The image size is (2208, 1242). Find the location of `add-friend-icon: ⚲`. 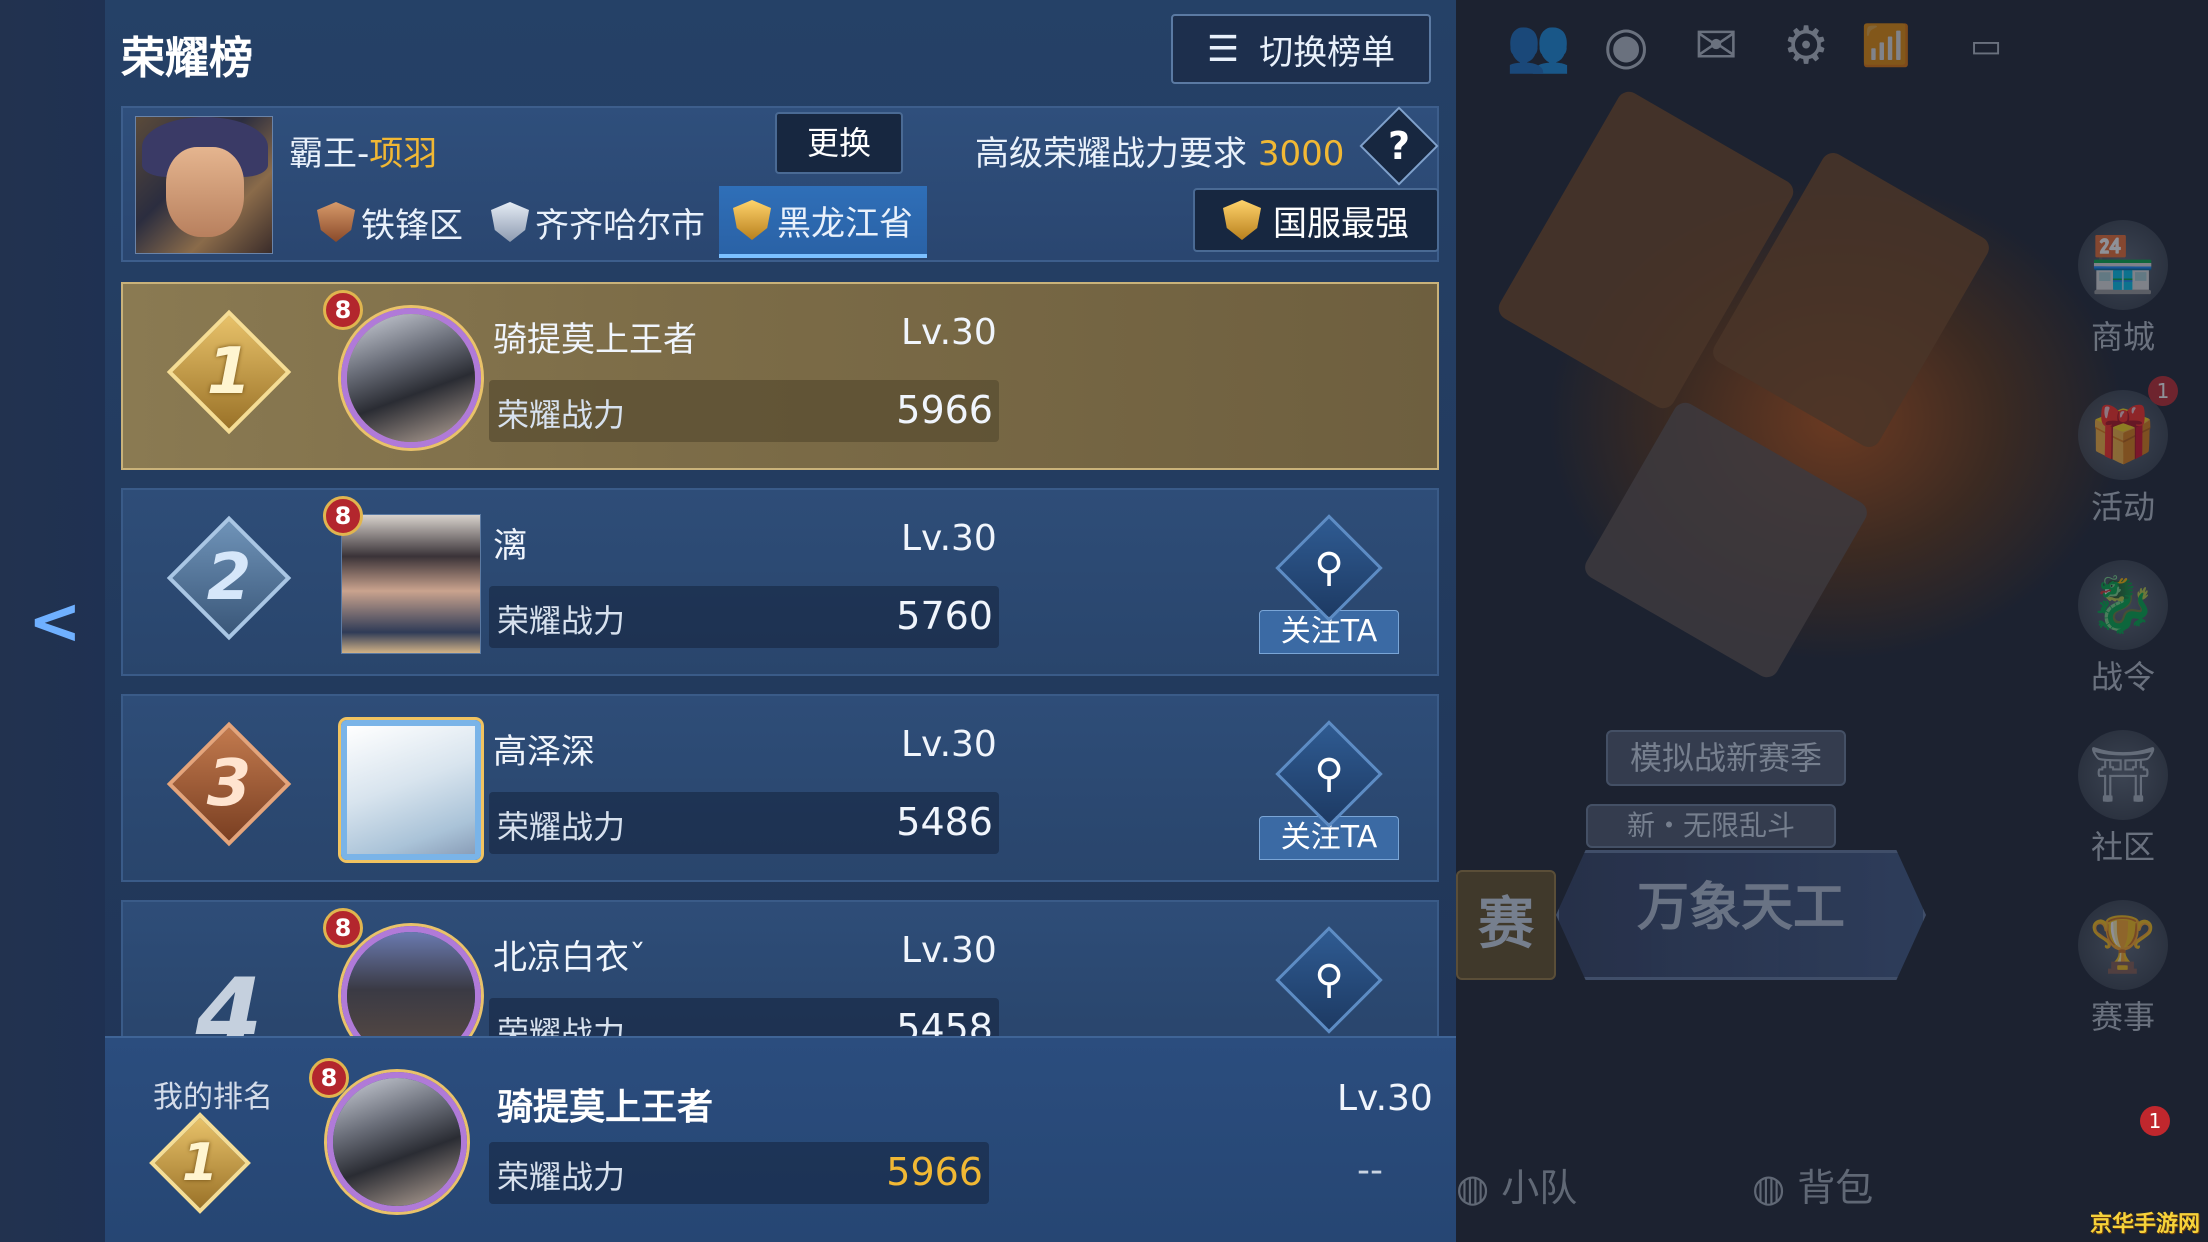

add-friend-icon: ⚲ is located at coordinates (1329, 980).